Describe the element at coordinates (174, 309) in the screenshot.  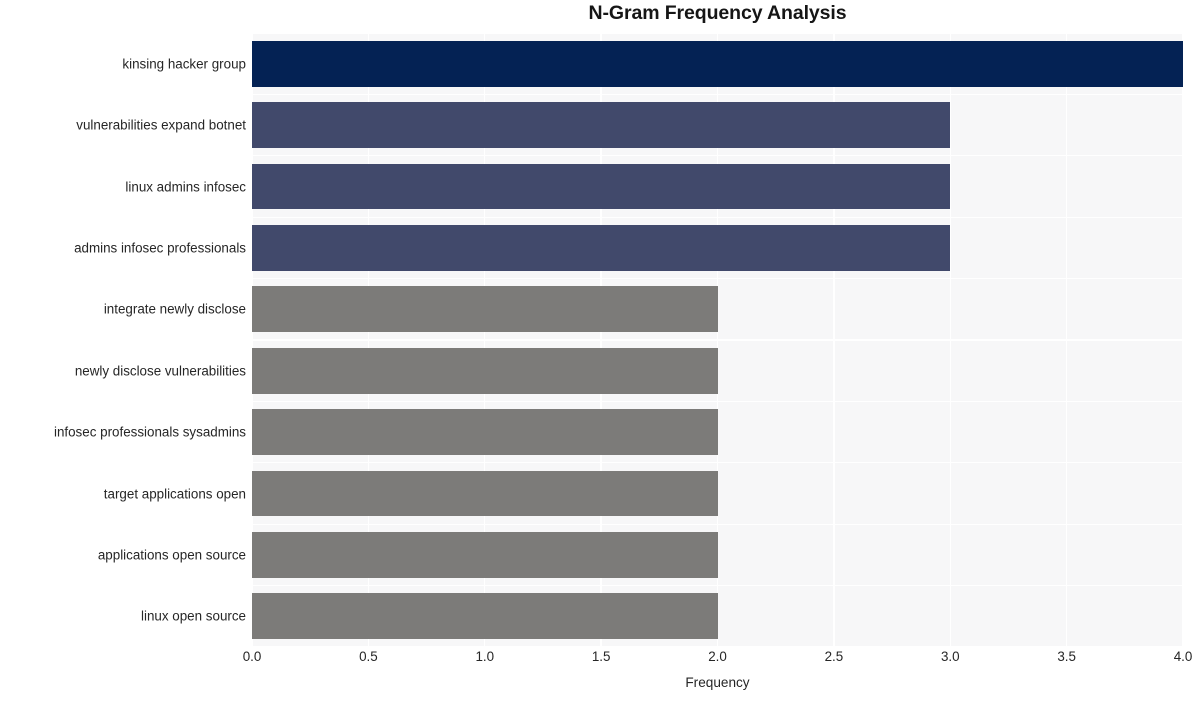
I see `y-tick-label: integrate newly disclose` at that location.